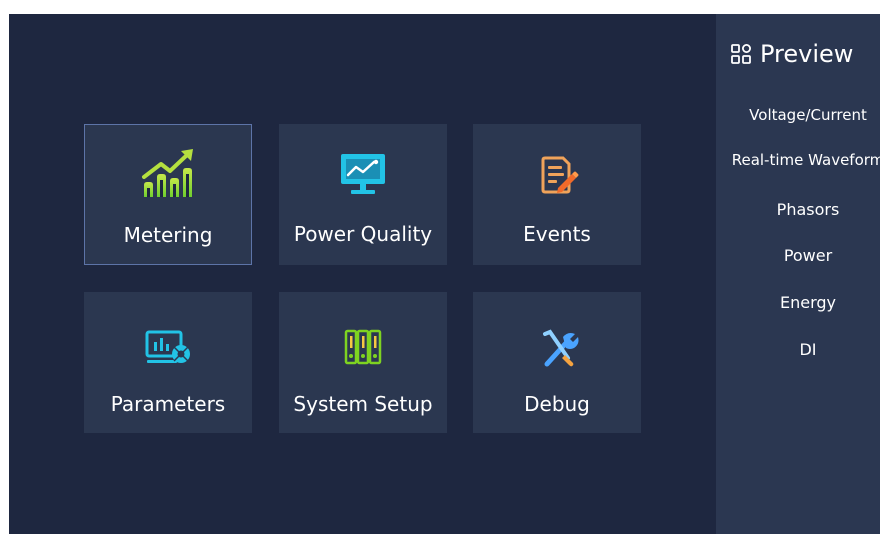  I want to click on sidebar-item-energy: Energy, so click(798, 302).